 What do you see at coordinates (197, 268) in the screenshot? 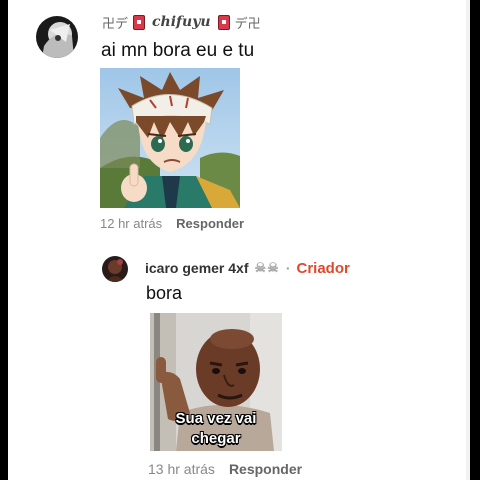
I see `replier-username: icaro gemer 4xf` at bounding box center [197, 268].